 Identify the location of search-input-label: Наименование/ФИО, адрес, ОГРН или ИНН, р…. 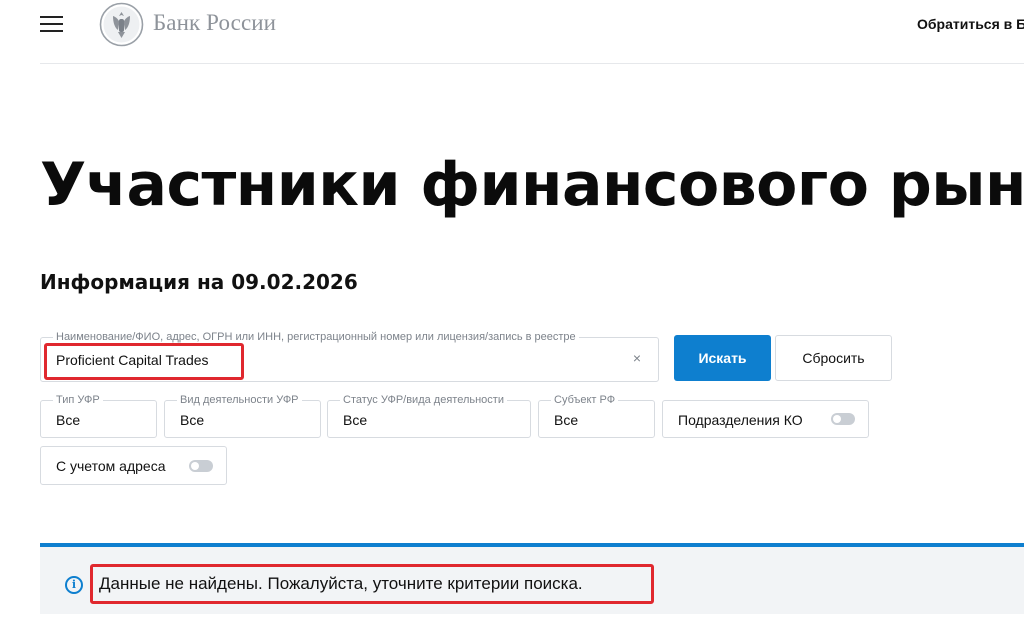
(316, 337).